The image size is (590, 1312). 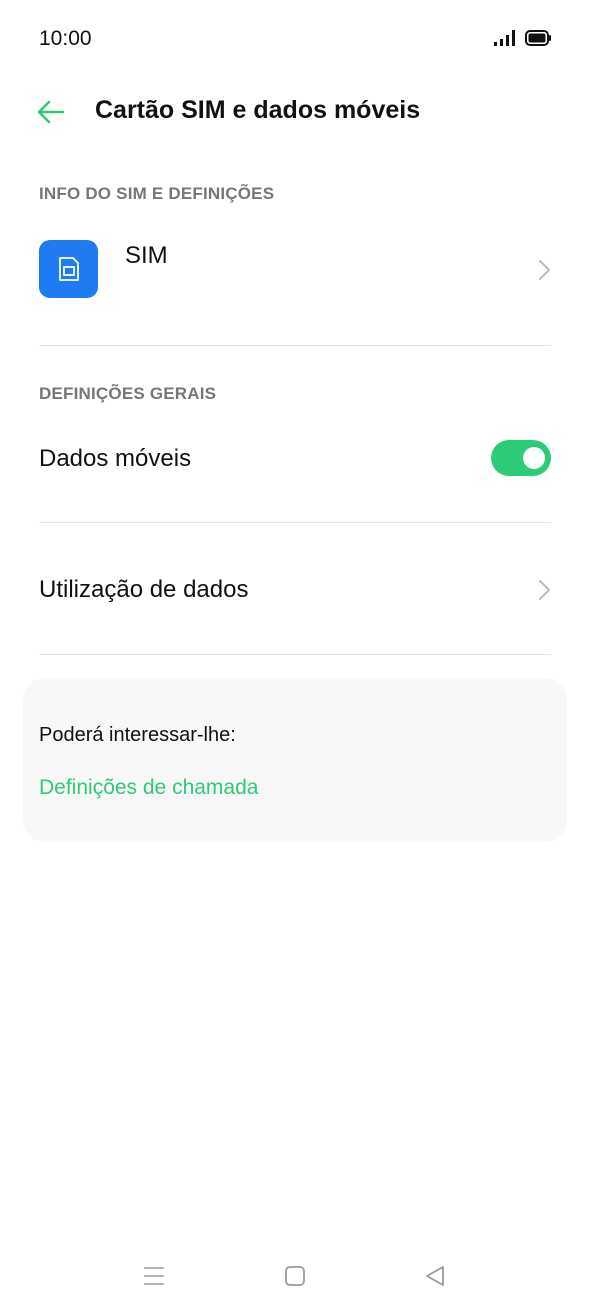 I want to click on navigation-bar, so click(x=295, y=1276).